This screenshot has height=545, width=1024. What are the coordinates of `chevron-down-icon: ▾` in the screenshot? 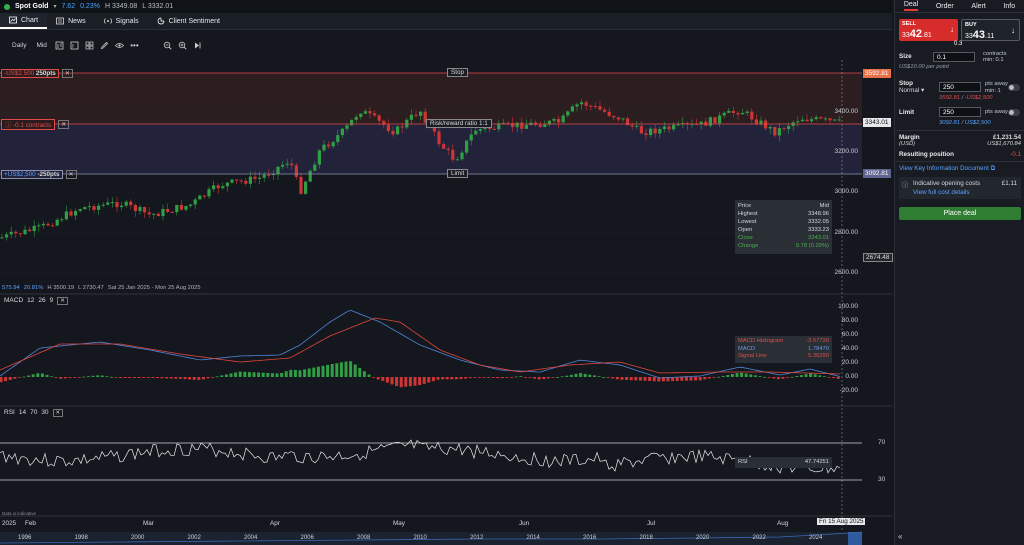 It's located at (54, 6).